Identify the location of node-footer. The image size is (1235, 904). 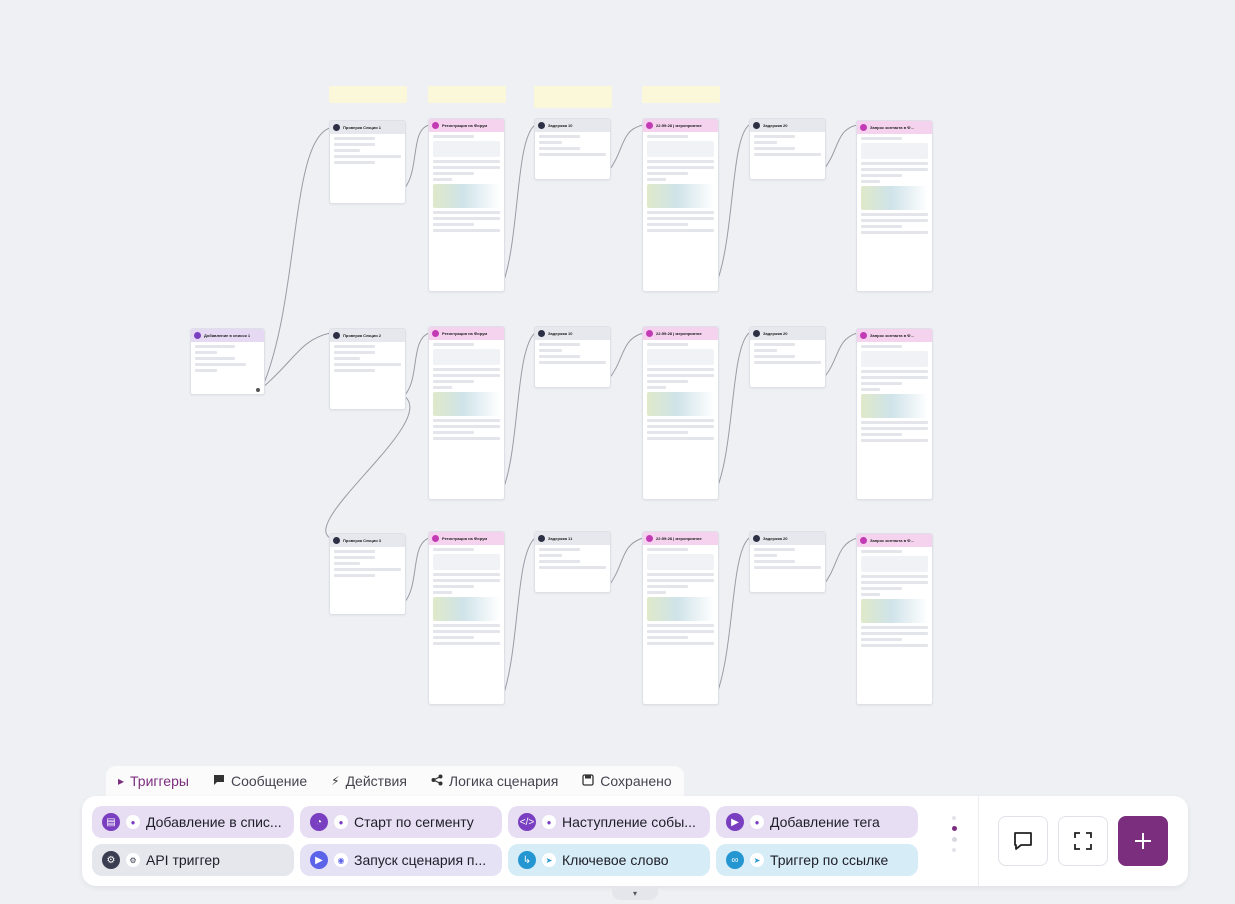
(257, 390).